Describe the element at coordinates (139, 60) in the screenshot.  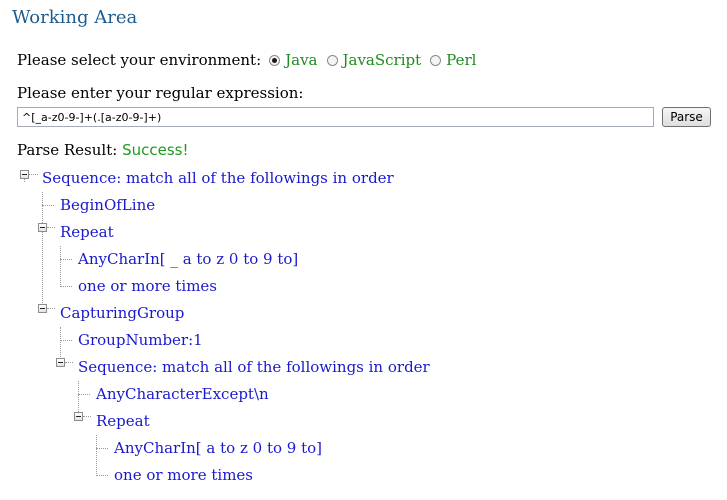
I see `environment-prompt: Please select your environment:` at that location.